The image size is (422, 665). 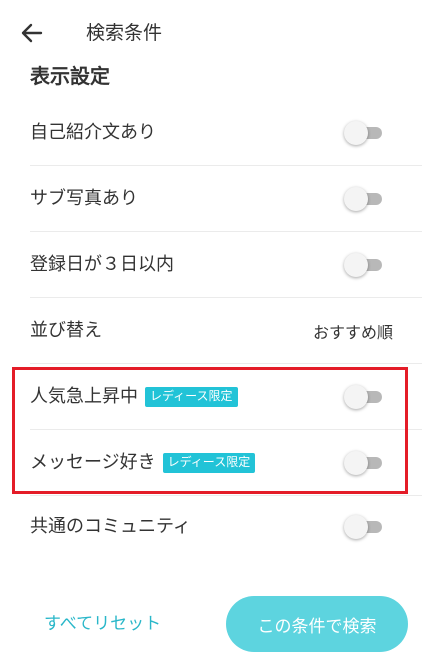 I want to click on setting-row-sub-photo: サブ写真あり, so click(x=226, y=199).